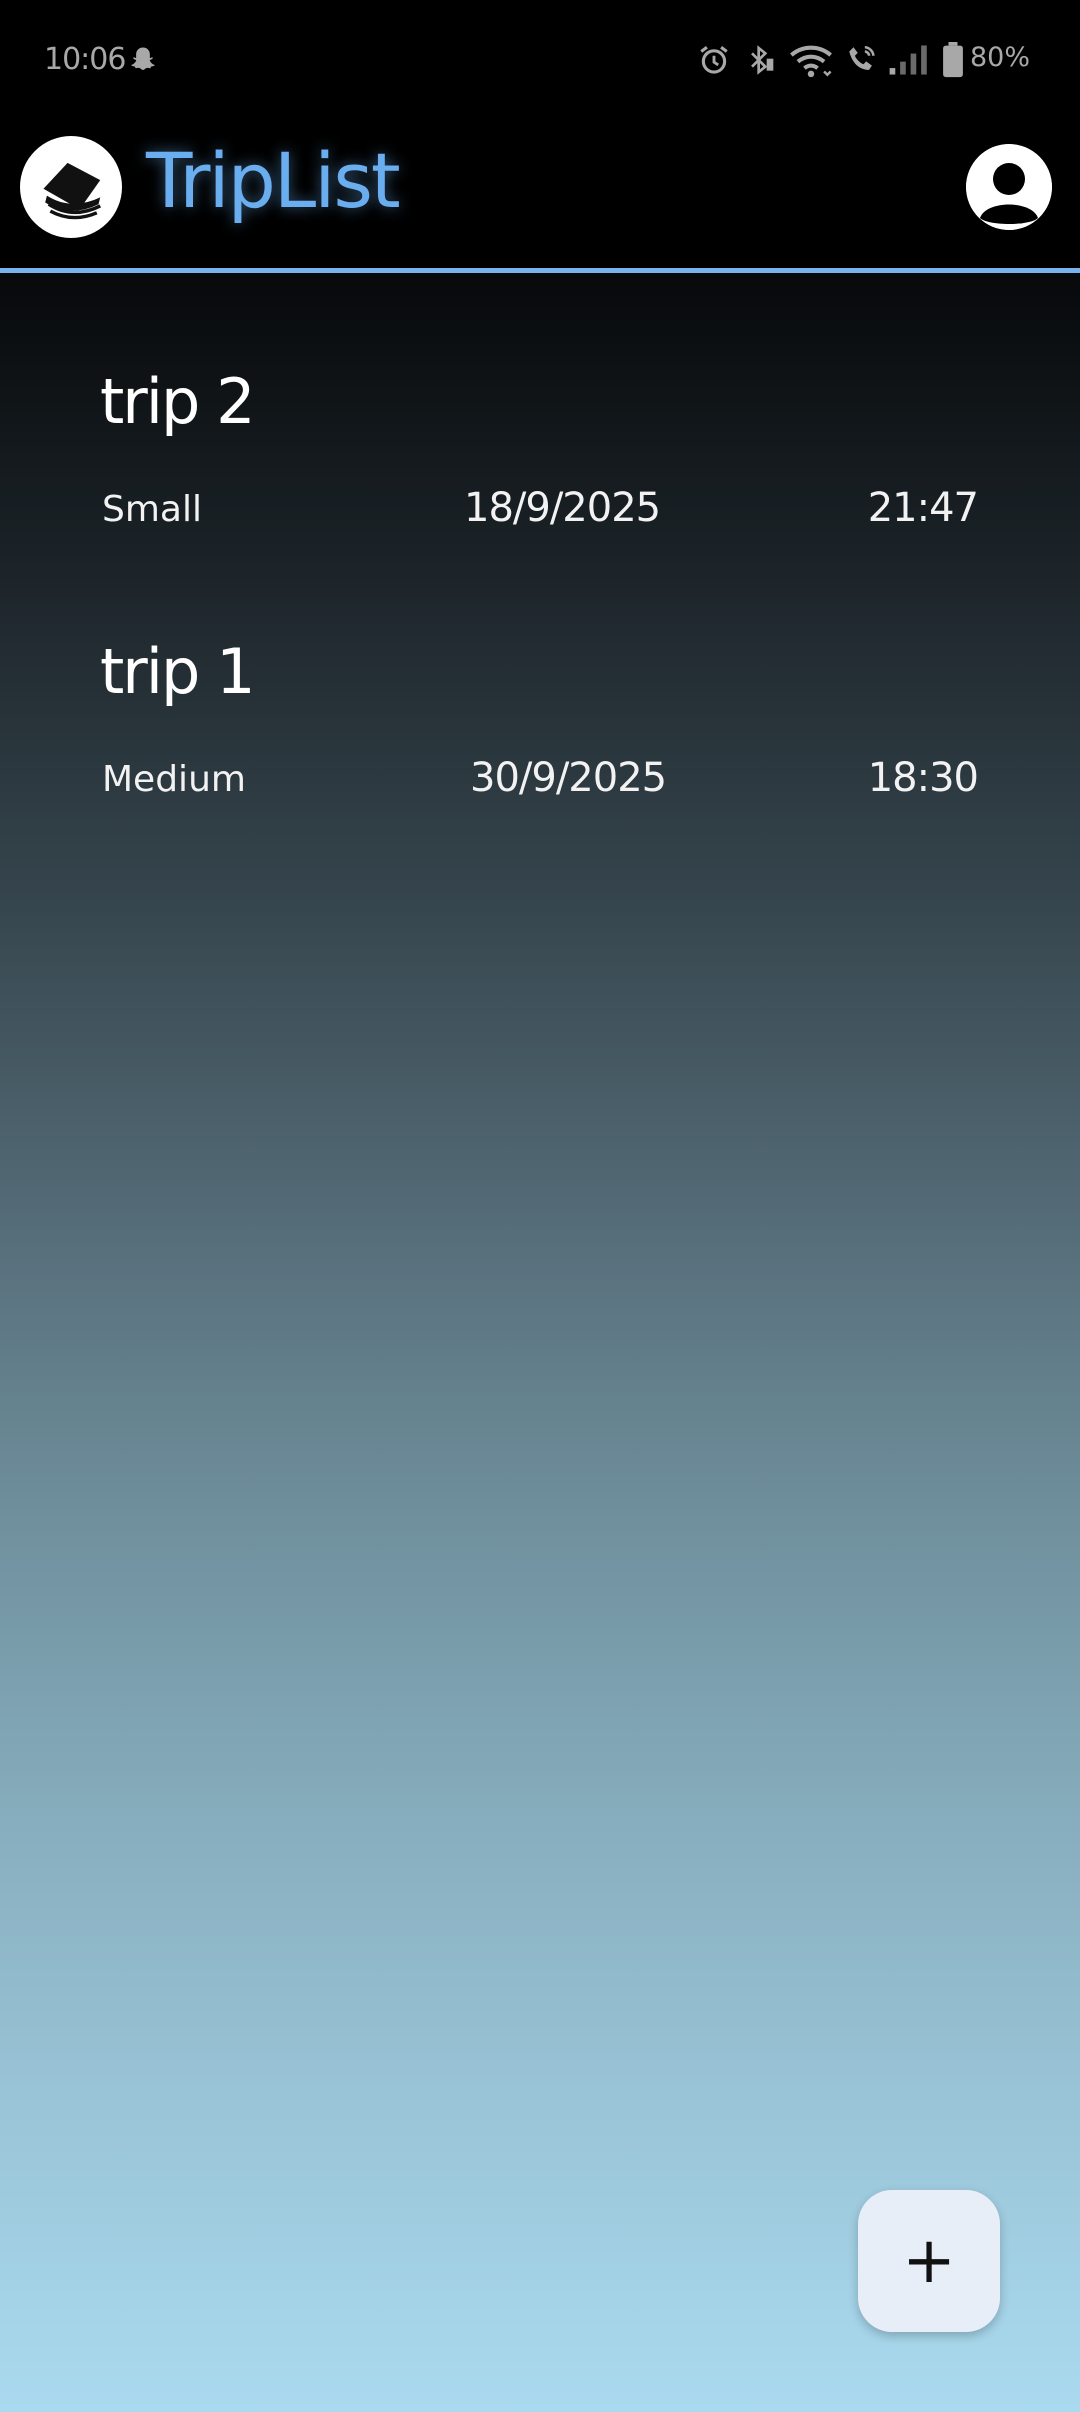 The width and height of the screenshot is (1080, 2412). I want to click on trip-date: 30/9/2025, so click(568, 778).